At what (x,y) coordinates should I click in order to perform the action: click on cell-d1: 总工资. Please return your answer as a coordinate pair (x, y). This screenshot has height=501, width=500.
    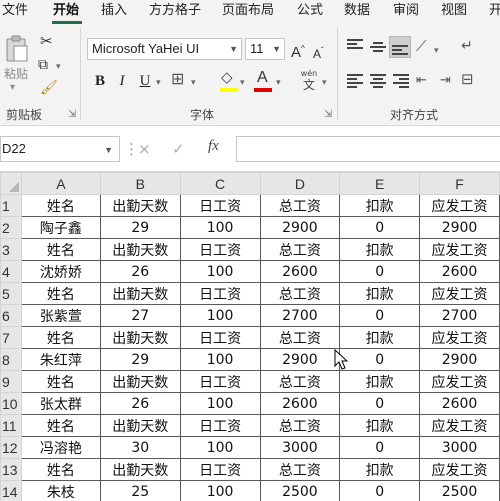
    Looking at the image, I should click on (300, 205).